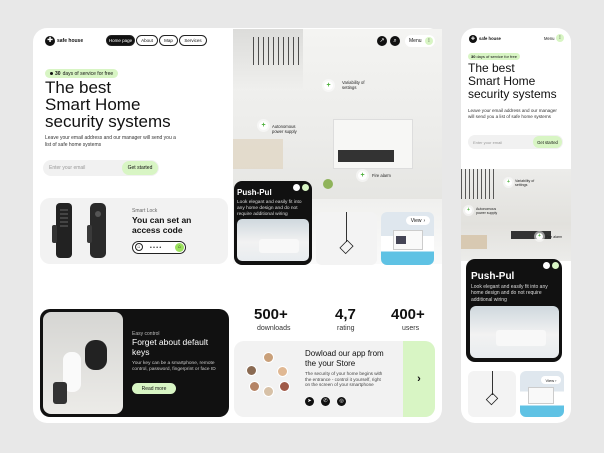 This screenshot has width=604, height=453. Describe the element at coordinates (473, 39) in the screenshot. I see `mobile-logo-icon: ✚` at that location.